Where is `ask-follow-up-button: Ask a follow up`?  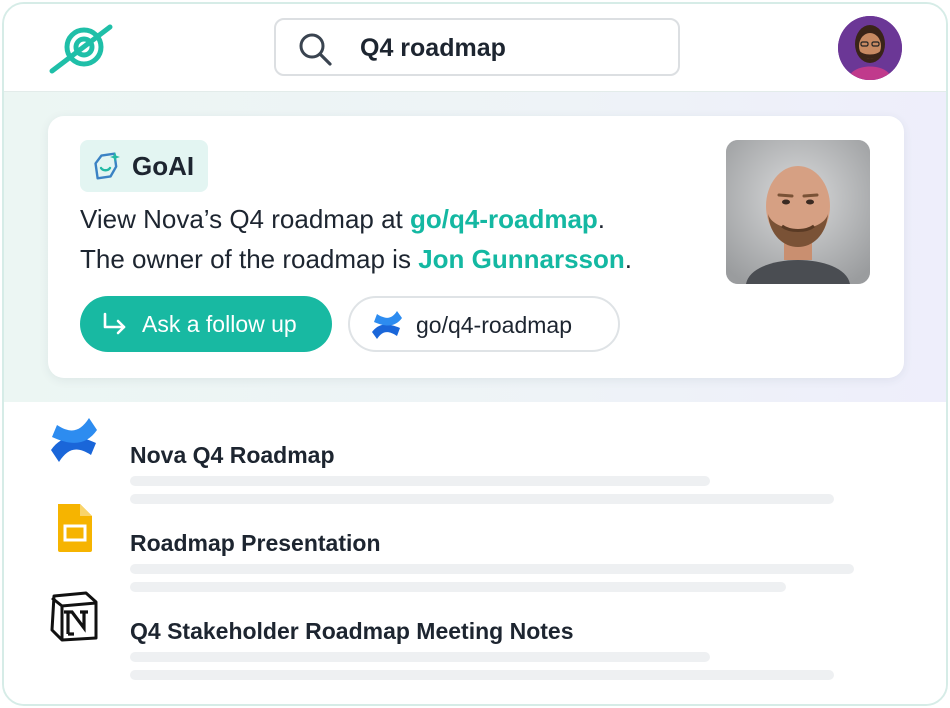
ask-follow-up-button: Ask a follow up is located at coordinates (206, 324).